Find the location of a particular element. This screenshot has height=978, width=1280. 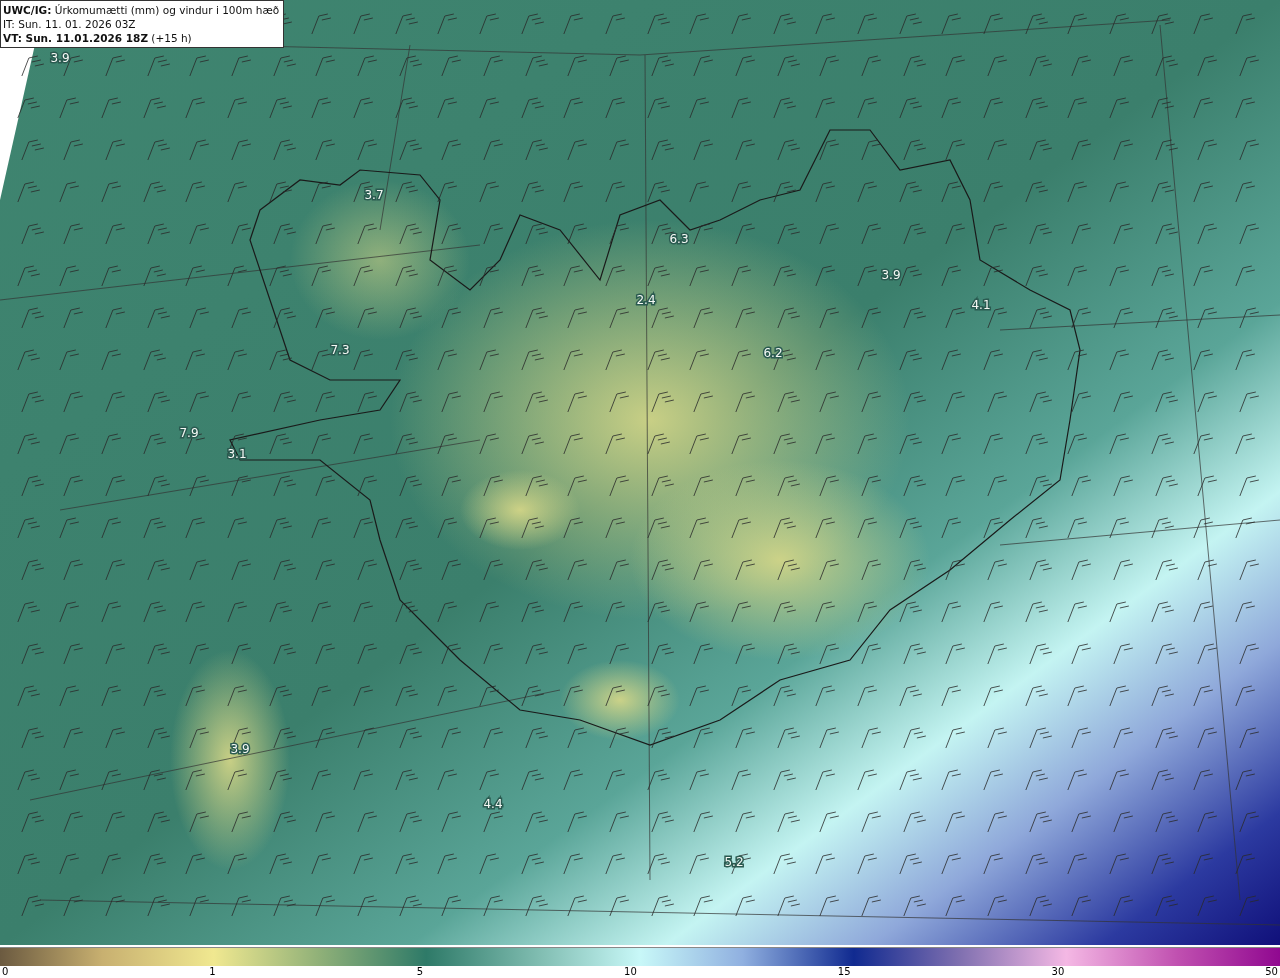

value-label: 4.4 is located at coordinates (493, 804).